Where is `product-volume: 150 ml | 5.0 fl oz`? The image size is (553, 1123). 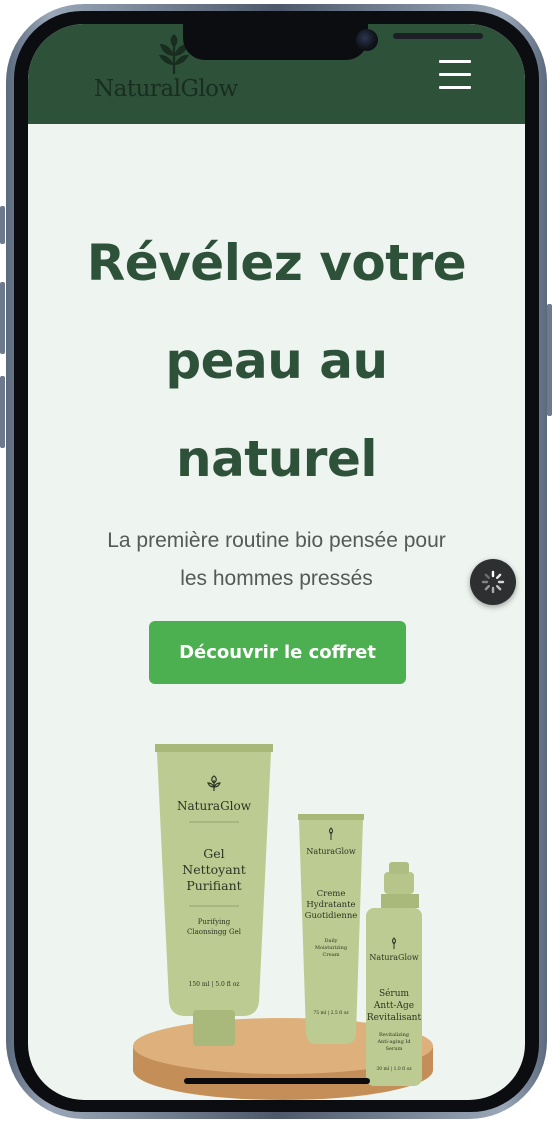
product-volume: 150 ml | 5.0 fl oz is located at coordinates (214, 984).